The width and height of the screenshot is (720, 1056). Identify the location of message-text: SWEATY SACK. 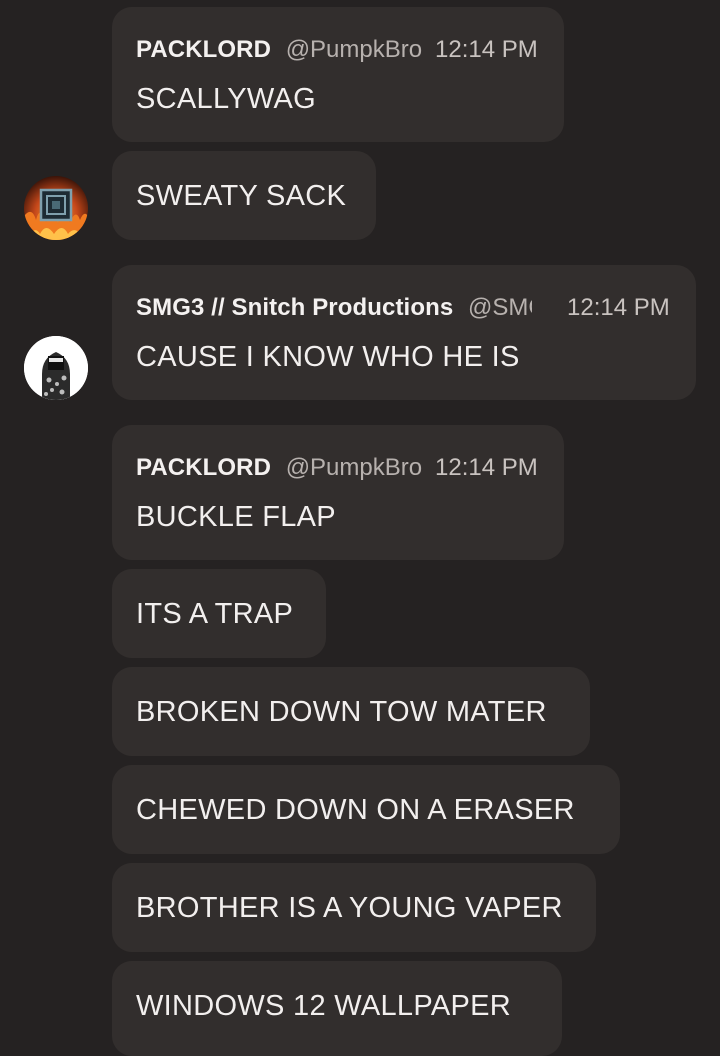
(241, 196).